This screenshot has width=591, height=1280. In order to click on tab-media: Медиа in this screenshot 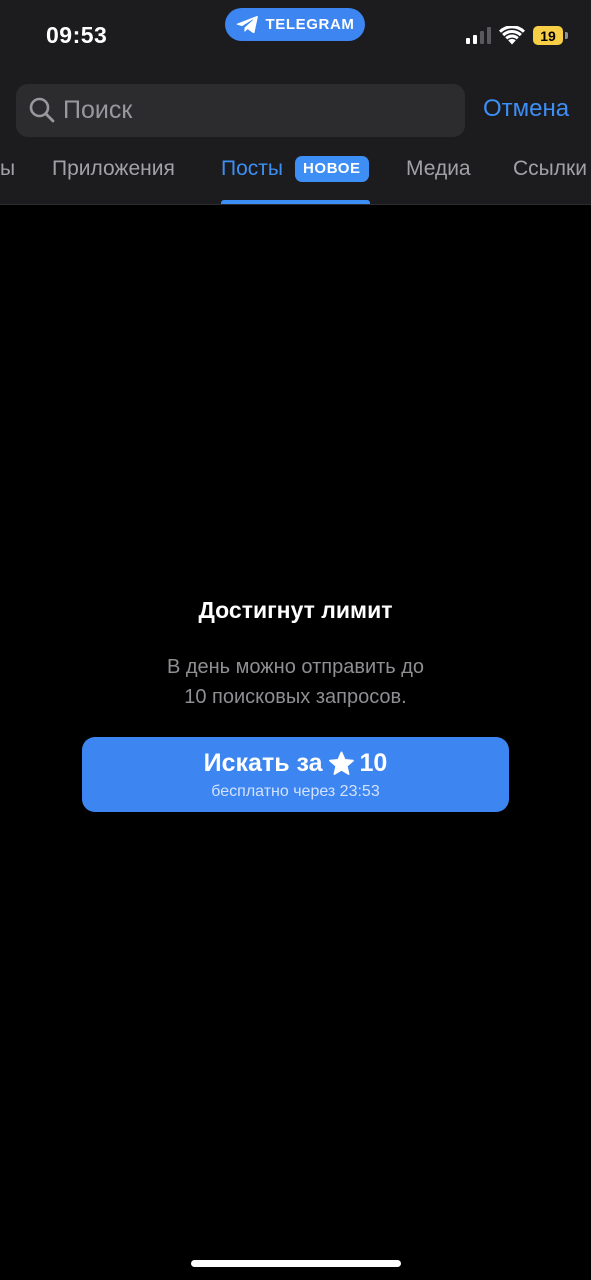, I will do `click(438, 169)`.